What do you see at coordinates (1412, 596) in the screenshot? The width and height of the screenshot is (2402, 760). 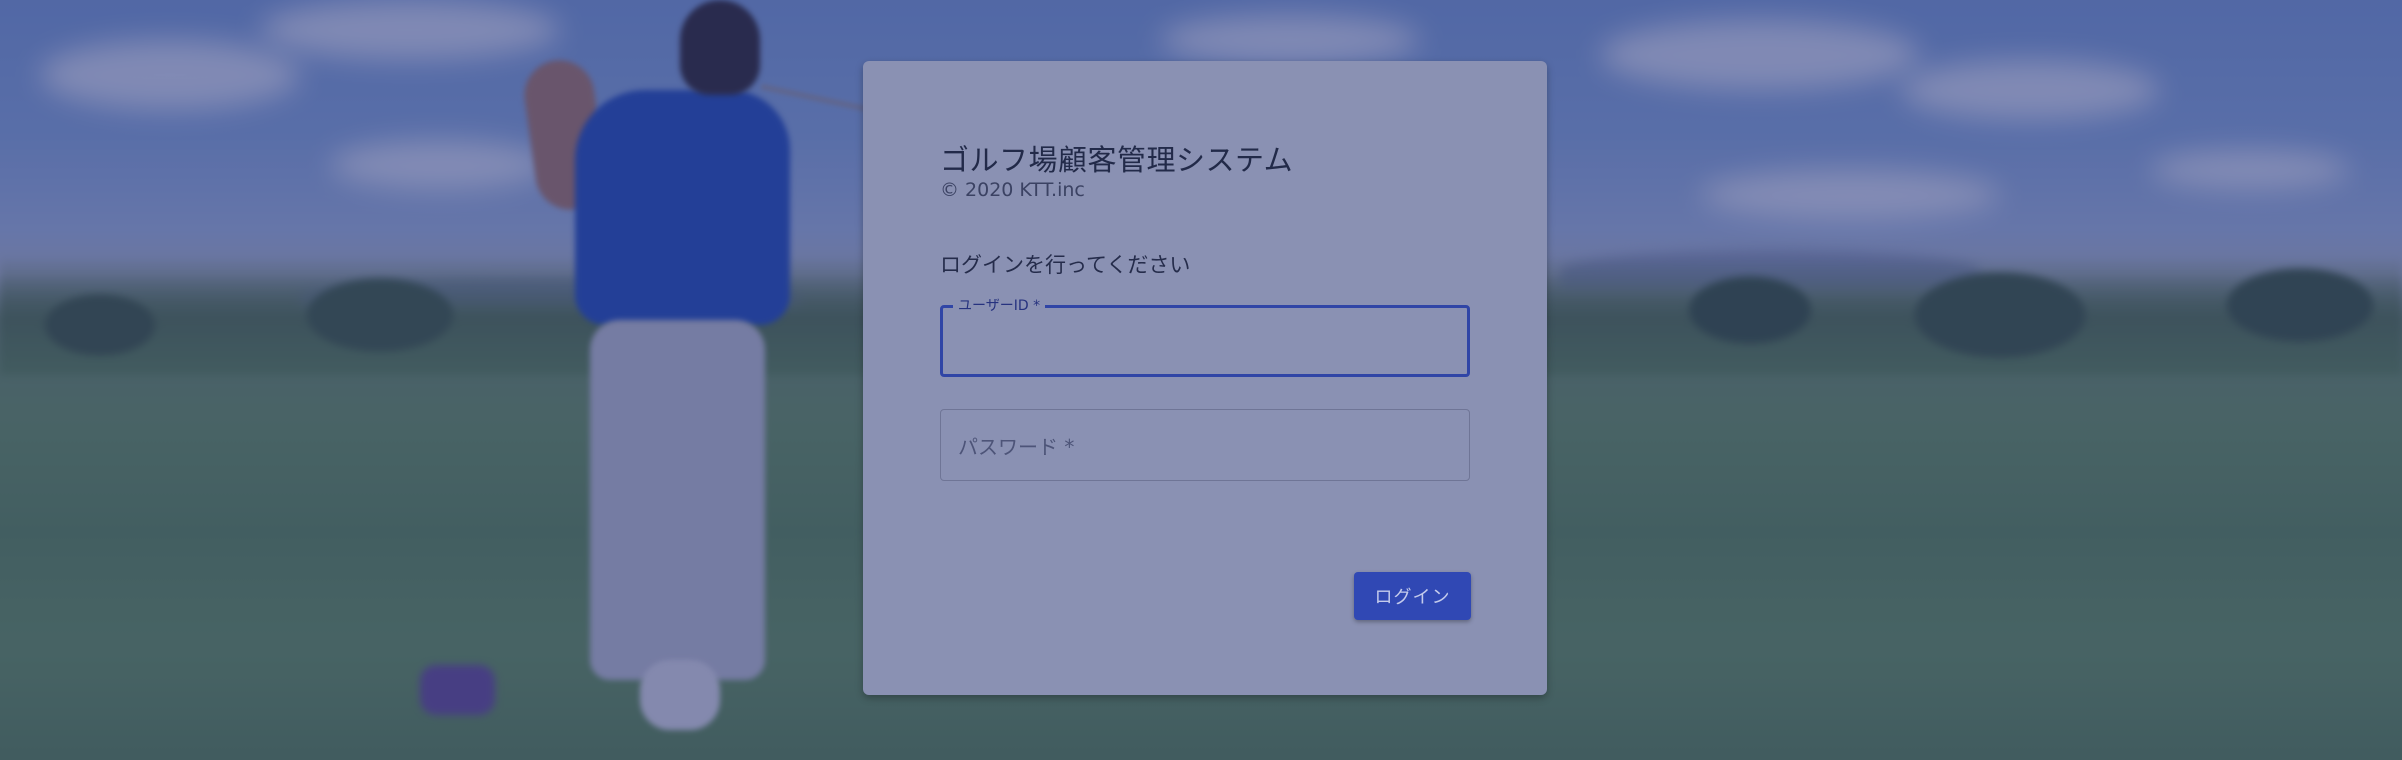 I see `login-button: ログイン` at bounding box center [1412, 596].